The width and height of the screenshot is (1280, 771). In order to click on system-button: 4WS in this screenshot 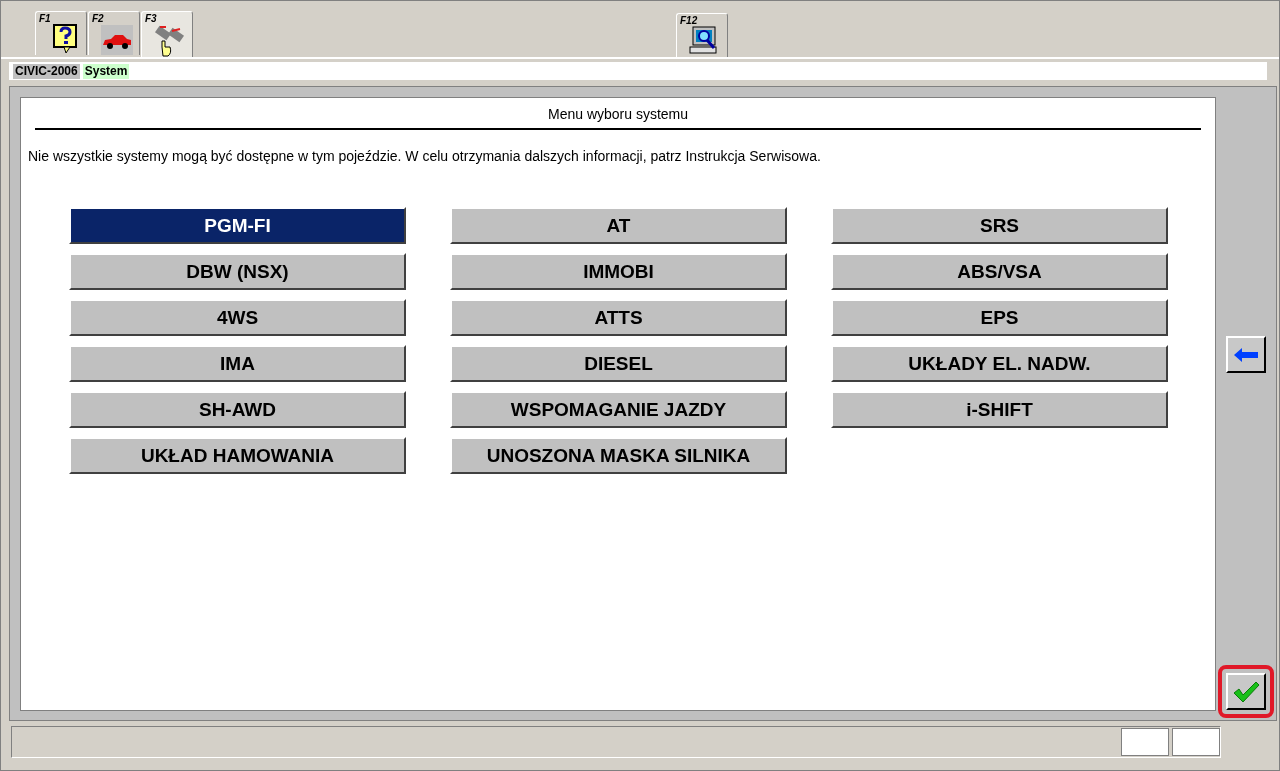, I will do `click(237, 317)`.